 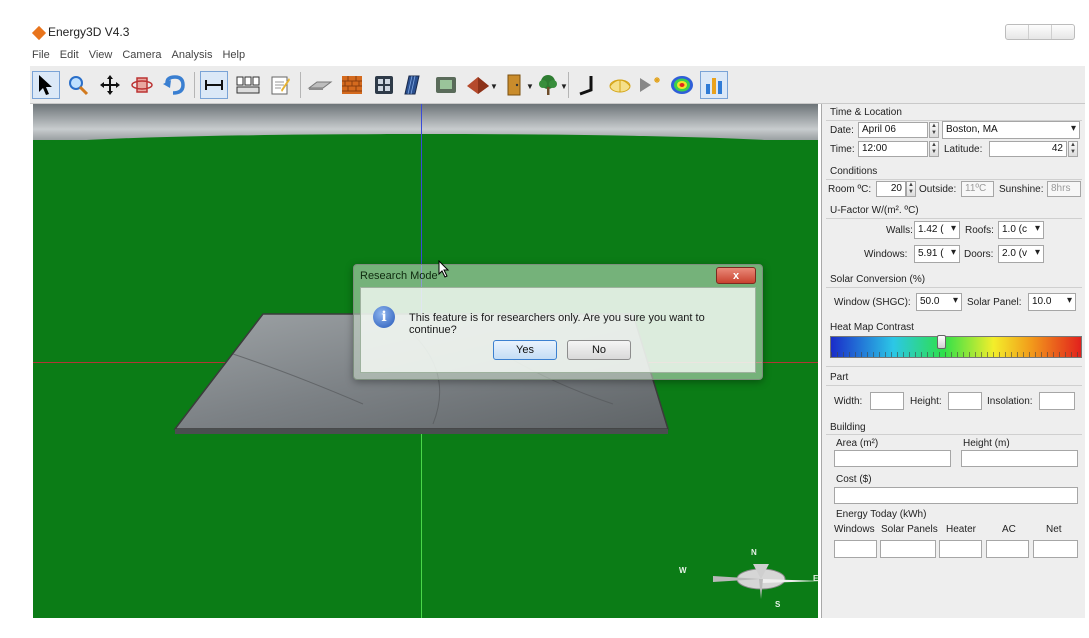 What do you see at coordinates (446, 85) in the screenshot?
I see `sensor-box-icon` at bounding box center [446, 85].